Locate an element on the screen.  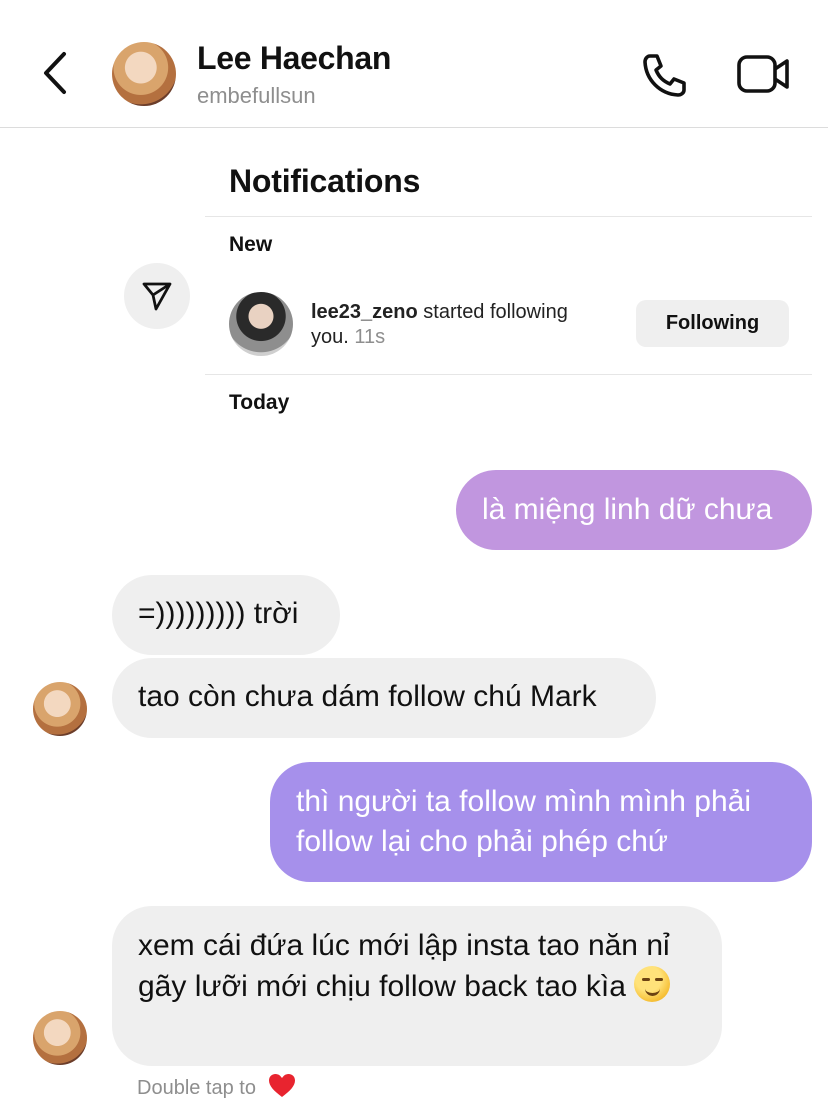
contact-avatar is located at coordinates (144, 74).